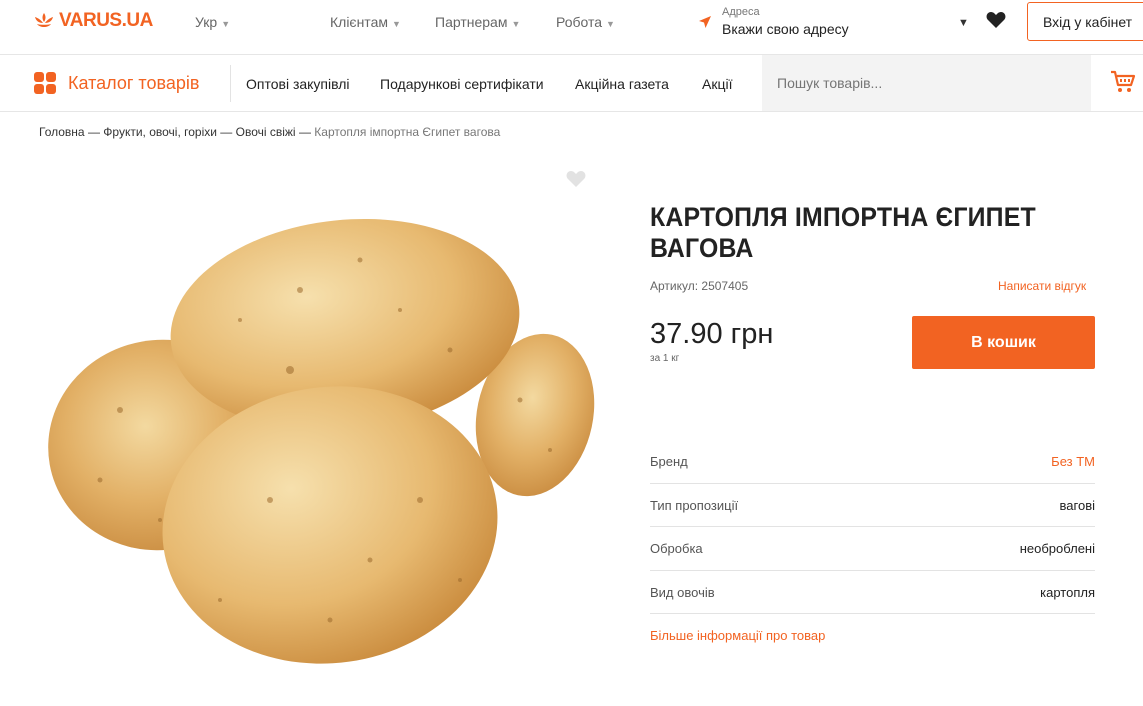 Image resolution: width=1143 pixels, height=706 pixels. I want to click on location-arrow-icon, so click(705, 22).